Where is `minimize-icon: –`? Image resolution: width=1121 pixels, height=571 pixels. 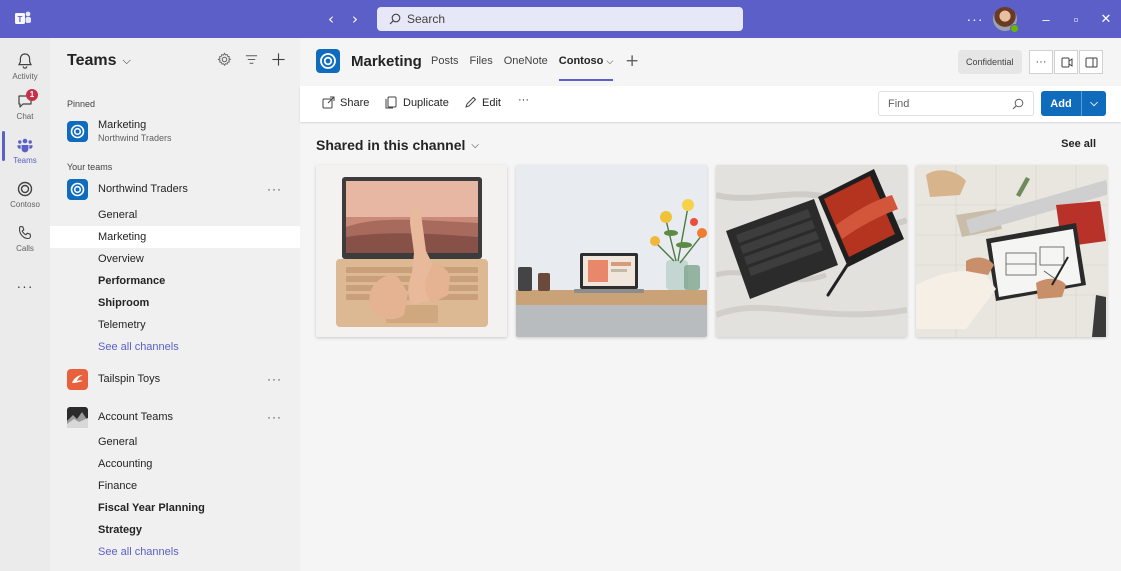 minimize-icon: – is located at coordinates (1046, 19).